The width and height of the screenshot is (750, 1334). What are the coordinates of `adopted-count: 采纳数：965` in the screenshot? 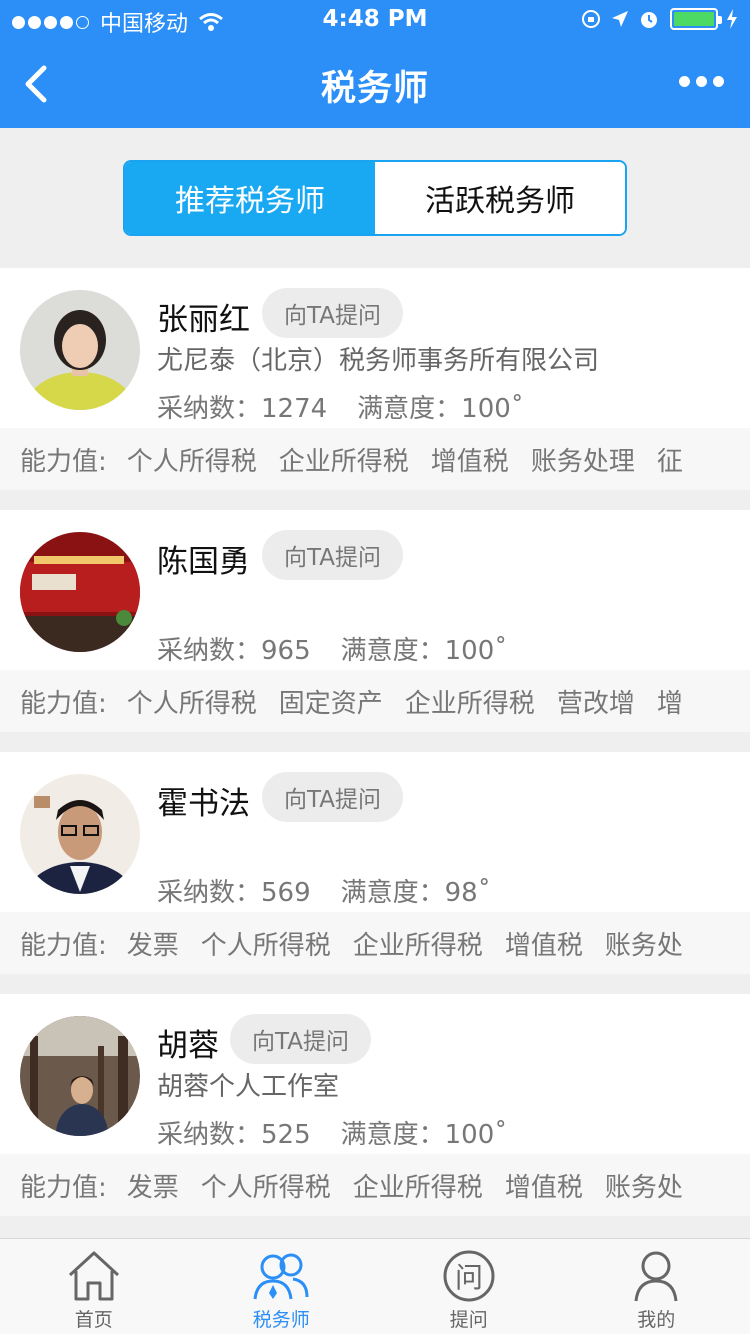 It's located at (234, 651).